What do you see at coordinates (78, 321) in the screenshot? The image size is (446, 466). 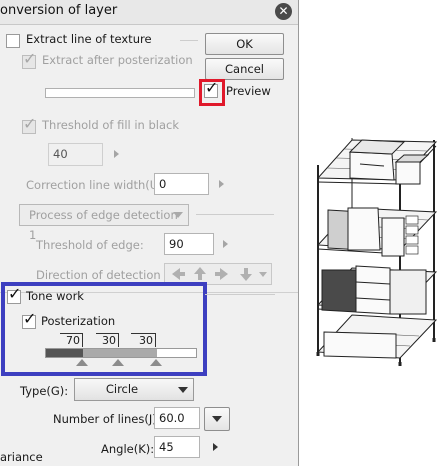 I see `posterization-label: Posterization` at bounding box center [78, 321].